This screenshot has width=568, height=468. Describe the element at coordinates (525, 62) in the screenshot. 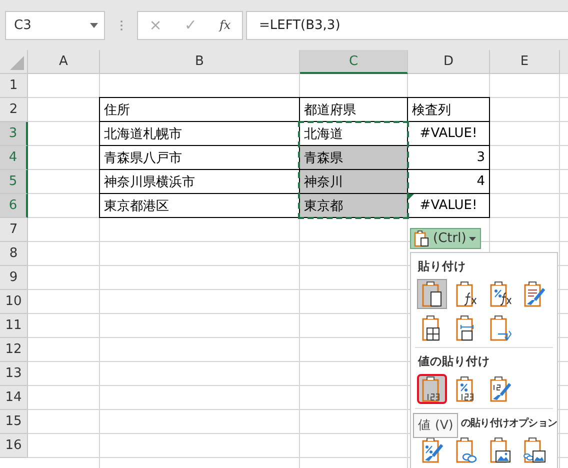

I see `column-header: E` at that location.